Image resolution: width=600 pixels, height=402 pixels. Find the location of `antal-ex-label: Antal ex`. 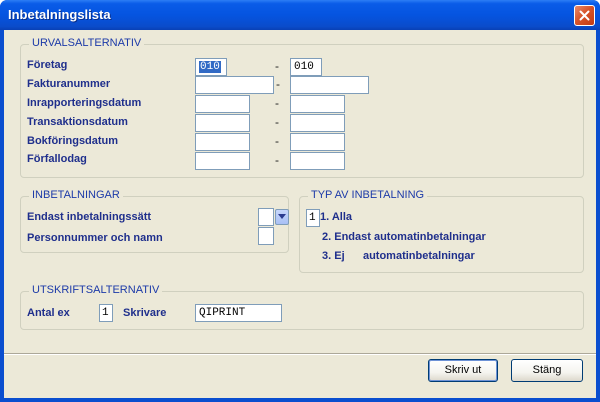

antal-ex-label: Antal ex is located at coordinates (48, 313).